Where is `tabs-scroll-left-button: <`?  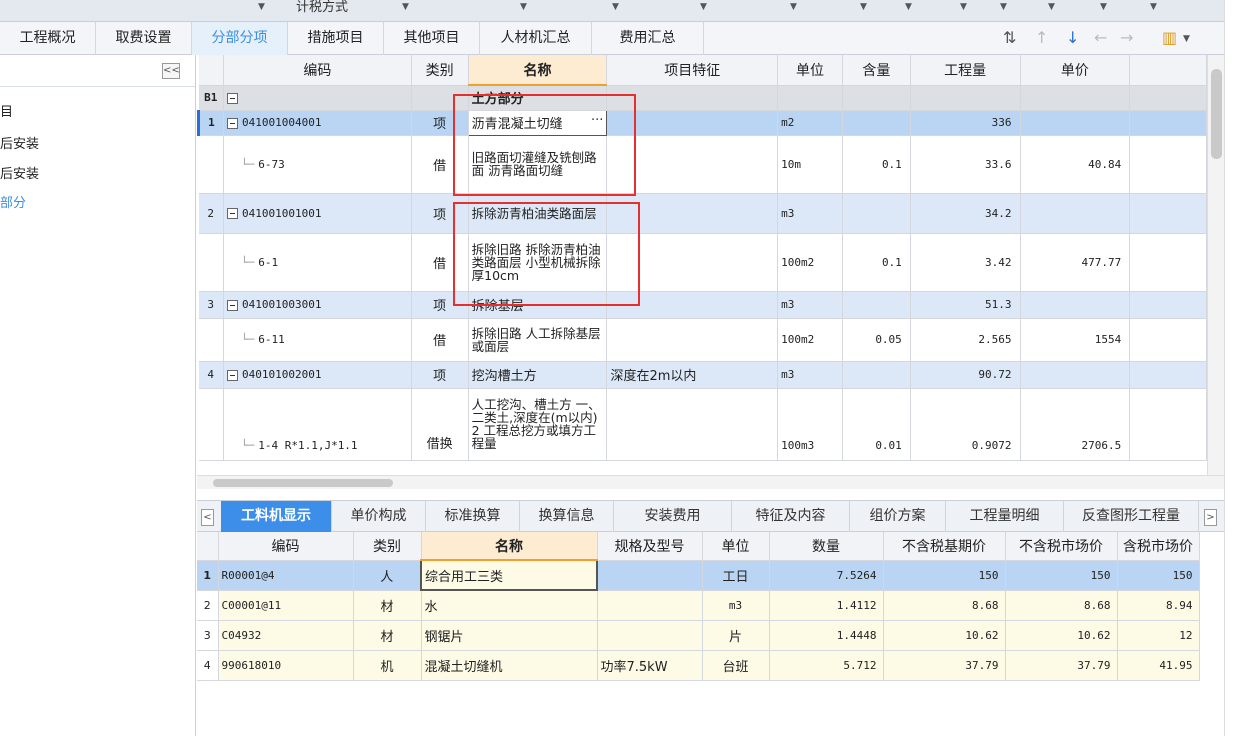 tabs-scroll-left-button: < is located at coordinates (207, 517).